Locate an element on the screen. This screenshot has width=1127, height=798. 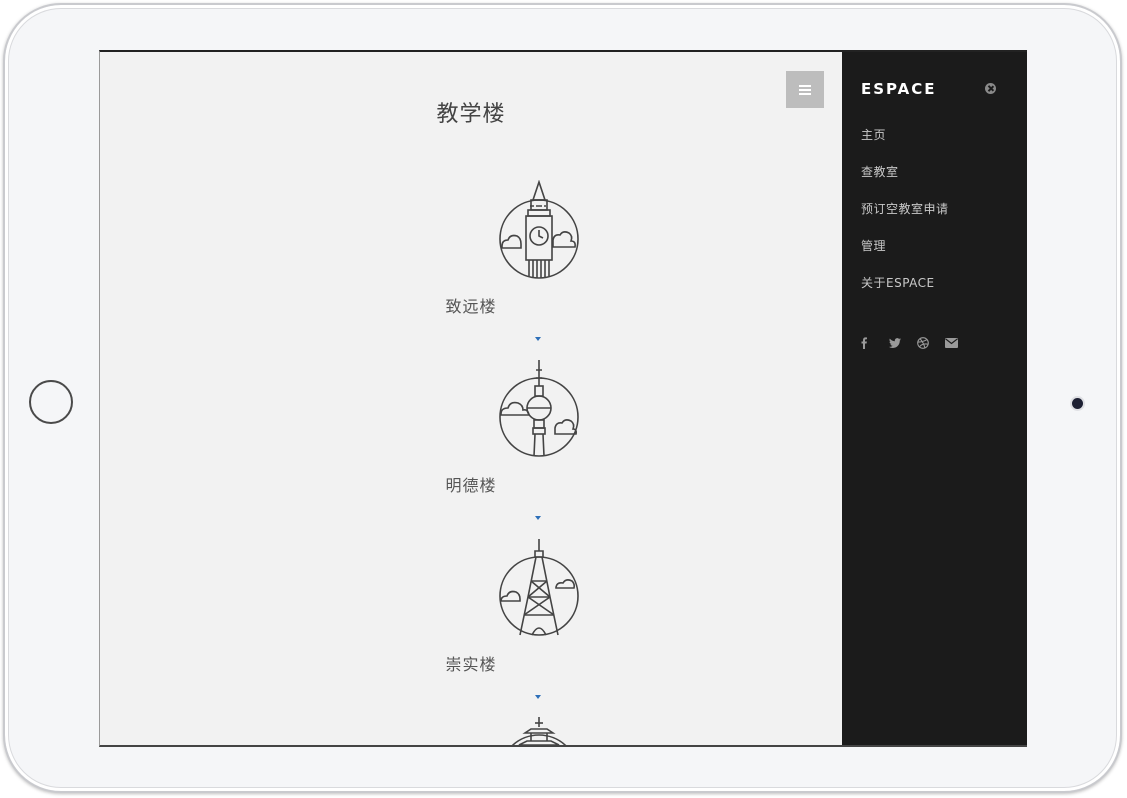
close-icon is located at coordinates (990, 88).